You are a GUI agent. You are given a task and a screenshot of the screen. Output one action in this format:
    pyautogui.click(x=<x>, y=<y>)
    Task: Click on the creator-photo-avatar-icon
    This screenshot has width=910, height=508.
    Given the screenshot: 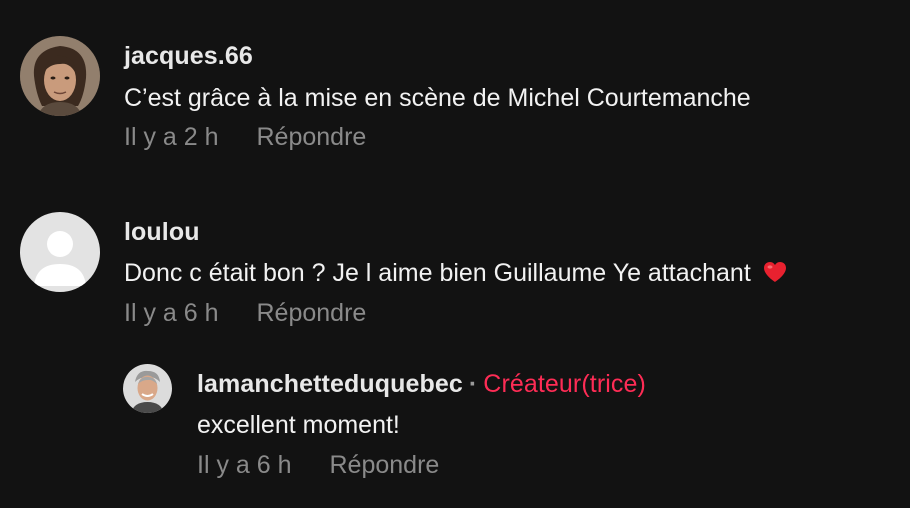 What is the action you would take?
    pyautogui.click(x=147, y=388)
    